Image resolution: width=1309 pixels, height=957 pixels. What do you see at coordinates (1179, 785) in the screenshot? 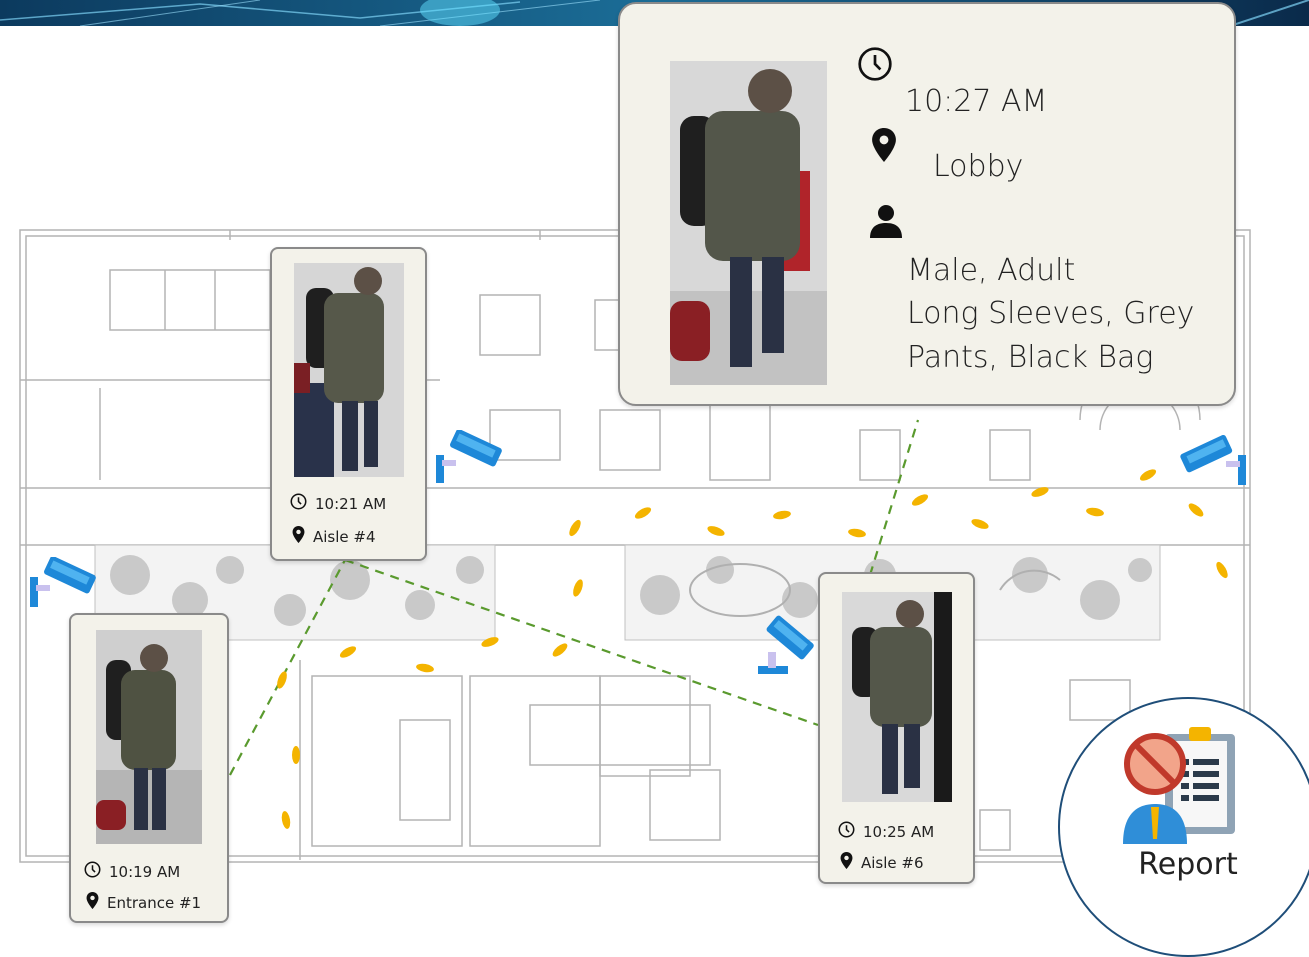
I see `report-icon` at bounding box center [1179, 785].